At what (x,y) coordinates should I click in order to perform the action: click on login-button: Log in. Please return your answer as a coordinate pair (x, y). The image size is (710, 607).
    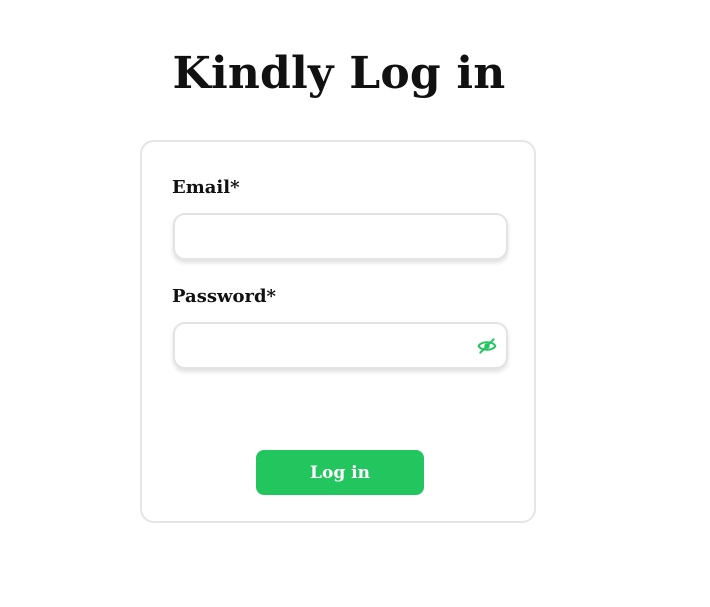
    Looking at the image, I should click on (340, 472).